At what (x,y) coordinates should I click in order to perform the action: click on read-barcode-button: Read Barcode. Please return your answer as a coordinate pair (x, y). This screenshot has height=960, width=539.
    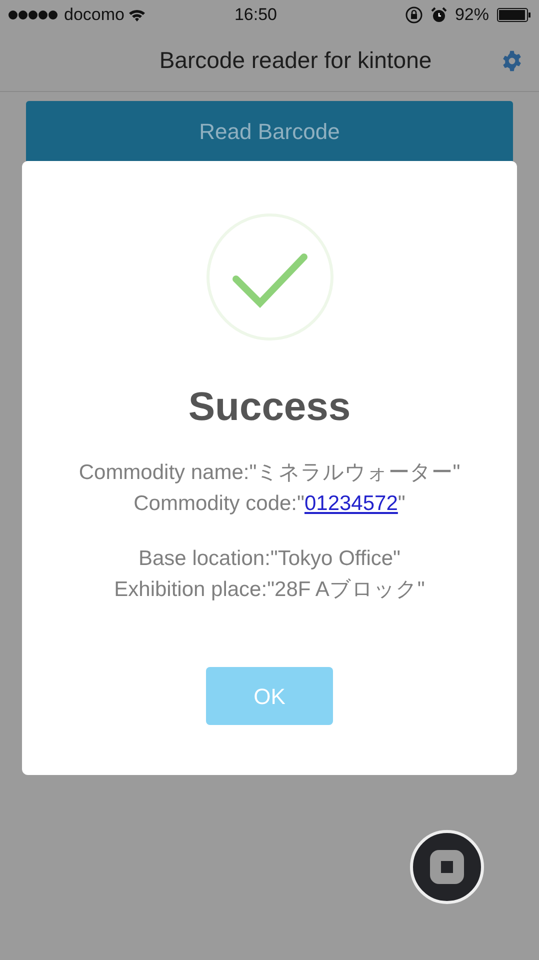
    Looking at the image, I should click on (269, 131).